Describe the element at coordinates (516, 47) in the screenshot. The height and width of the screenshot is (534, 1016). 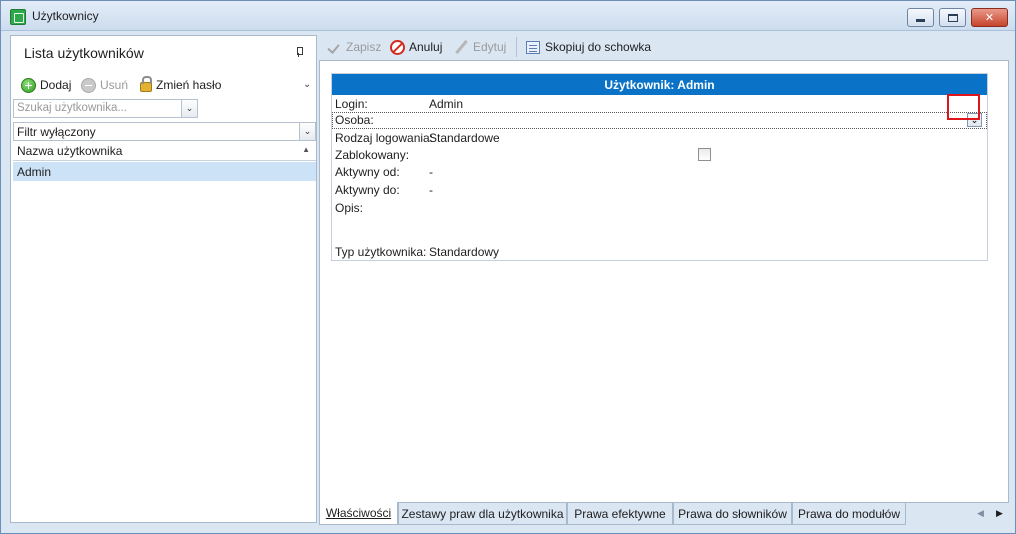
I see `toolbar-separator` at that location.